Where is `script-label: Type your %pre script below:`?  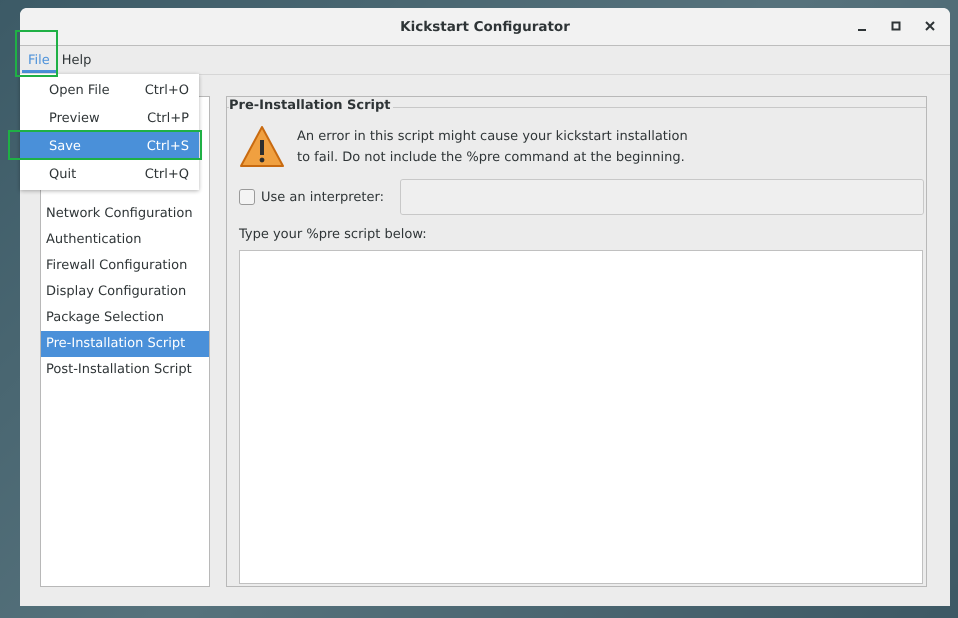
script-label: Type your %pre script below: is located at coordinates (333, 234).